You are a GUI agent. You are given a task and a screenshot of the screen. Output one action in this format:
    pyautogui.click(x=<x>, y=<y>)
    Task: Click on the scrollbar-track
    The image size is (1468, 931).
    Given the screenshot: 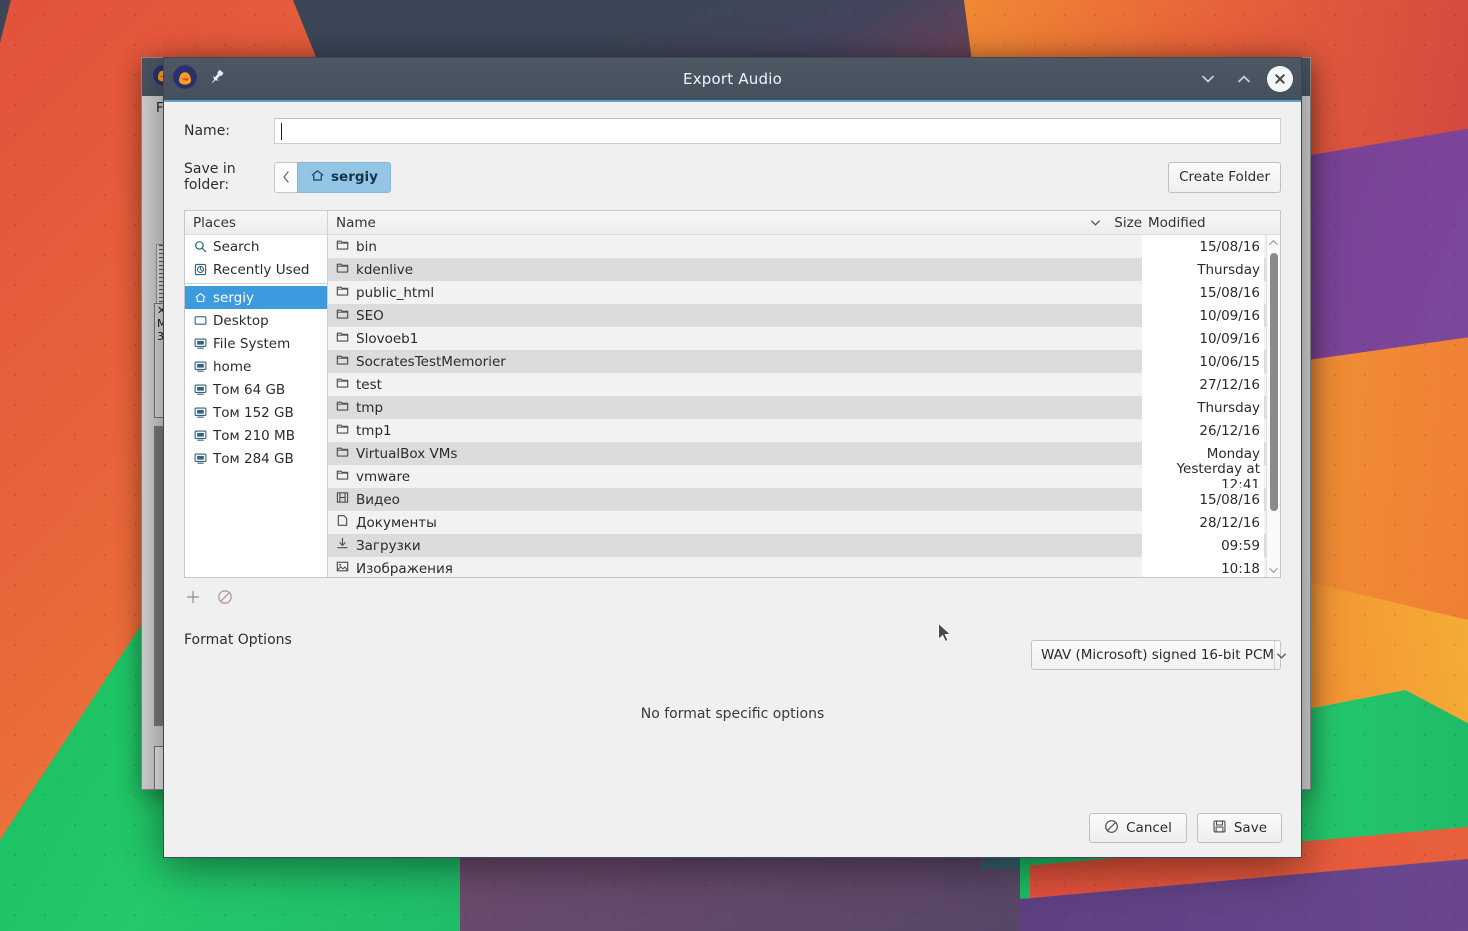 What is the action you would take?
    pyautogui.click(x=1274, y=406)
    